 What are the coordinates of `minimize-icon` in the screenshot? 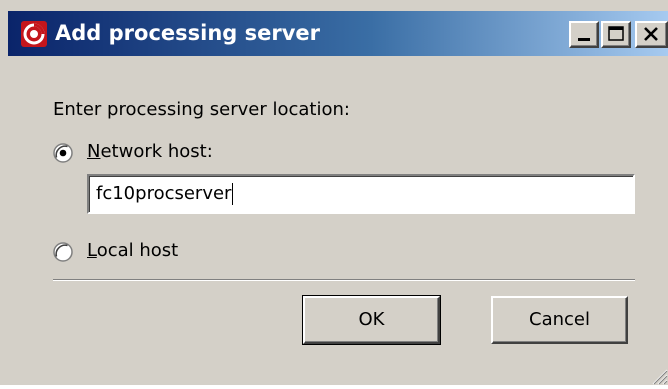 It's located at (584, 39).